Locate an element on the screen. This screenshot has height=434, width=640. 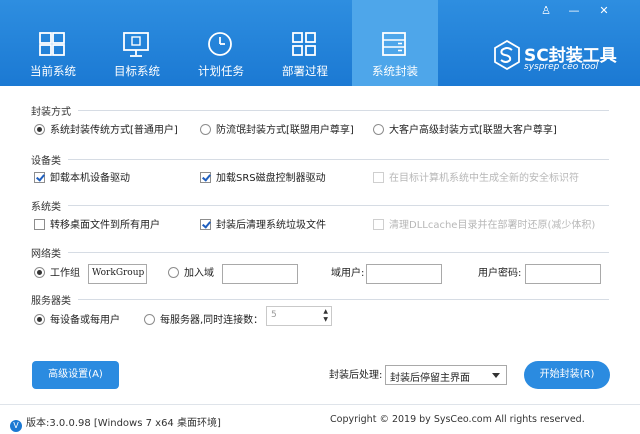
monitor-icon is located at coordinates (136, 44).